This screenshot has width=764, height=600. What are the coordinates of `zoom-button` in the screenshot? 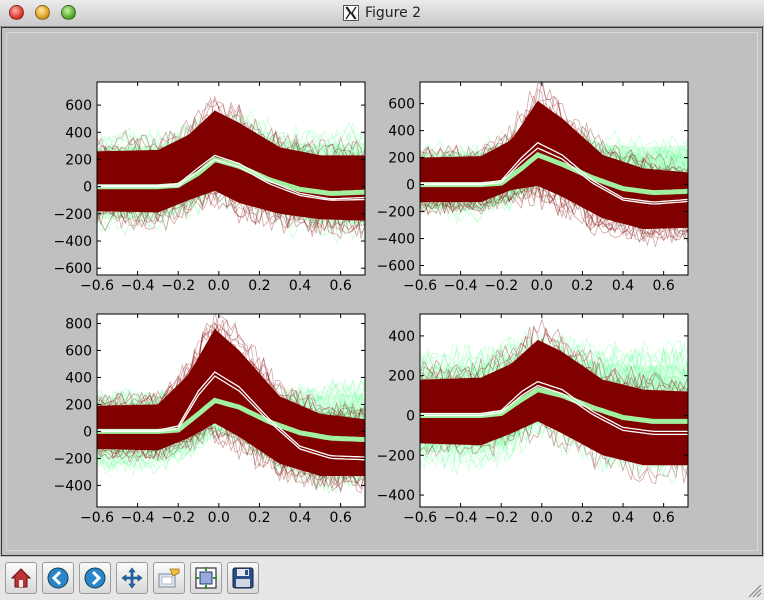 It's located at (169, 578).